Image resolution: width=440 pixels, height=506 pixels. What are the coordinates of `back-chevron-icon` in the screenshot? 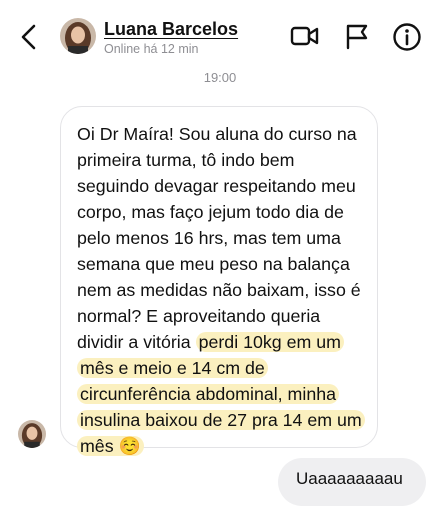 It's located at (29, 37).